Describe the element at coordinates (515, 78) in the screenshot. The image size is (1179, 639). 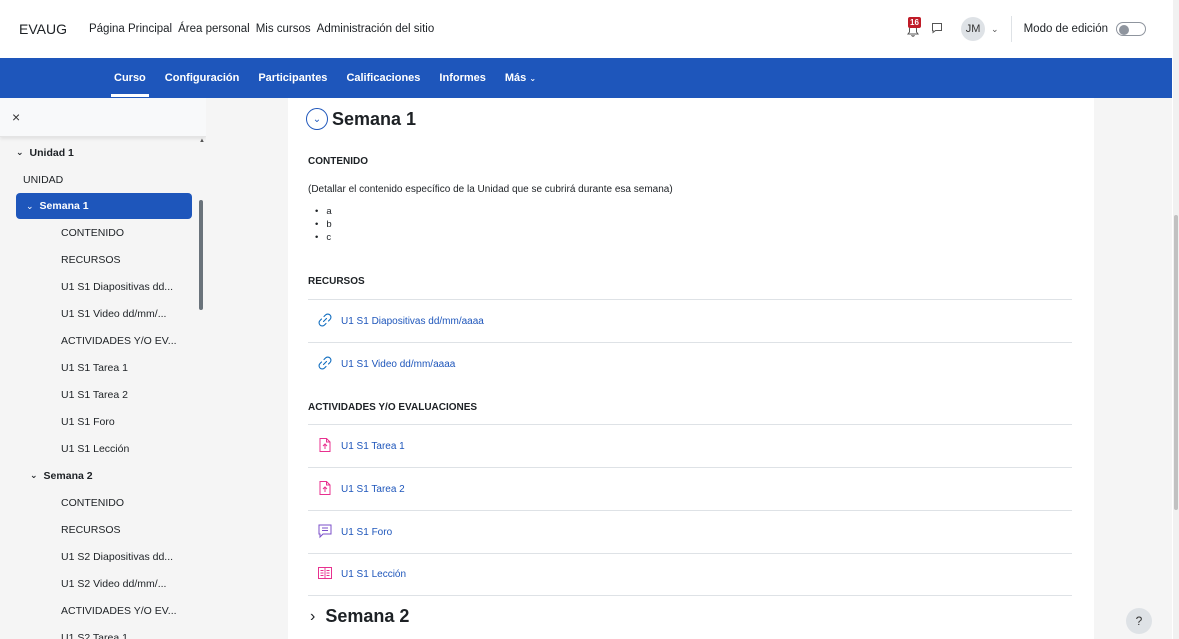
I see `tab-more-label: Más` at that location.